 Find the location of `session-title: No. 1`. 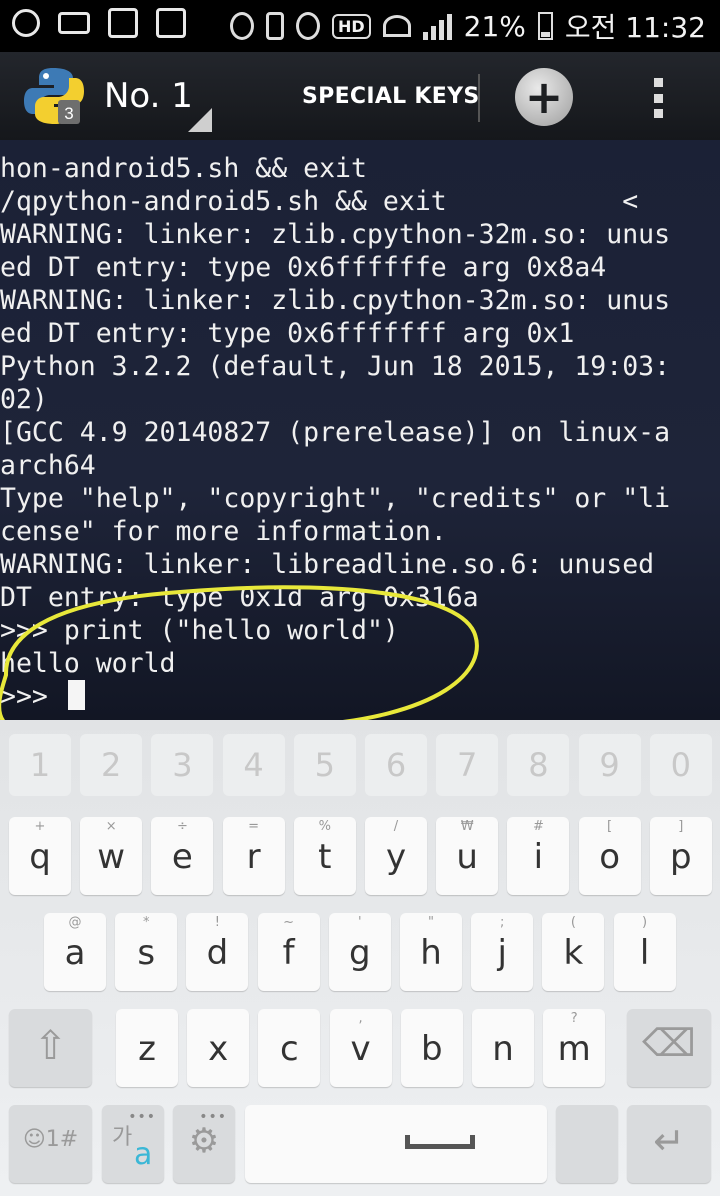

session-title: No. 1 is located at coordinates (148, 96).